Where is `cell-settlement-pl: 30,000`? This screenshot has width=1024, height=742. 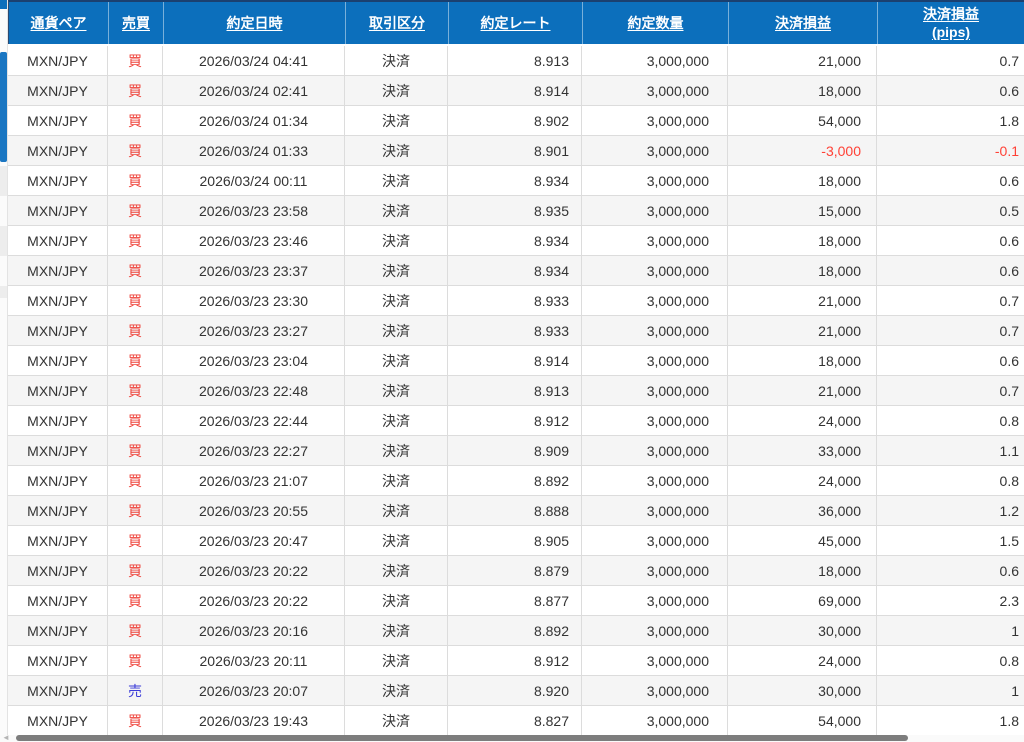
cell-settlement-pl: 30,000 is located at coordinates (802, 630).